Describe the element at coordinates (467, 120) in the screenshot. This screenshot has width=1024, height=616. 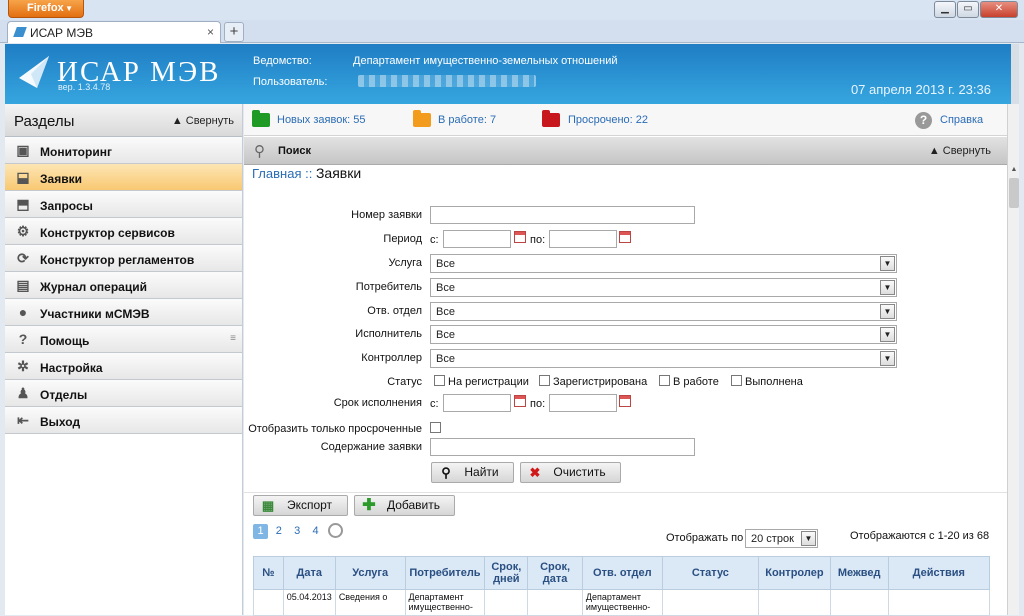
I see `in-work-link: В работе: 7` at that location.